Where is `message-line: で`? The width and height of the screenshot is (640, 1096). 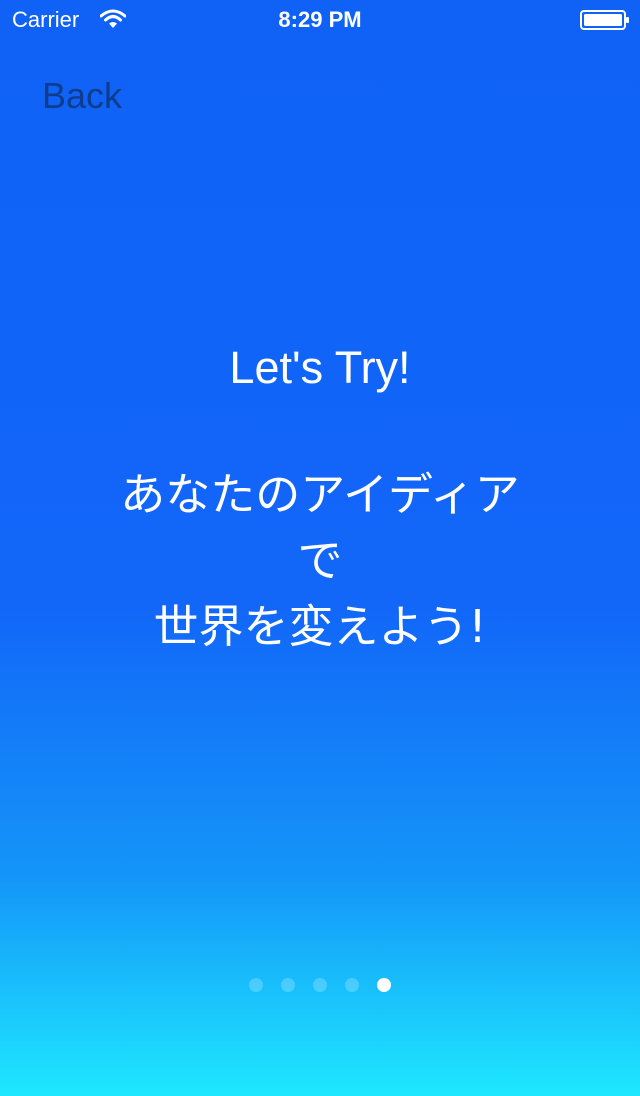
message-line: で is located at coordinates (320, 560).